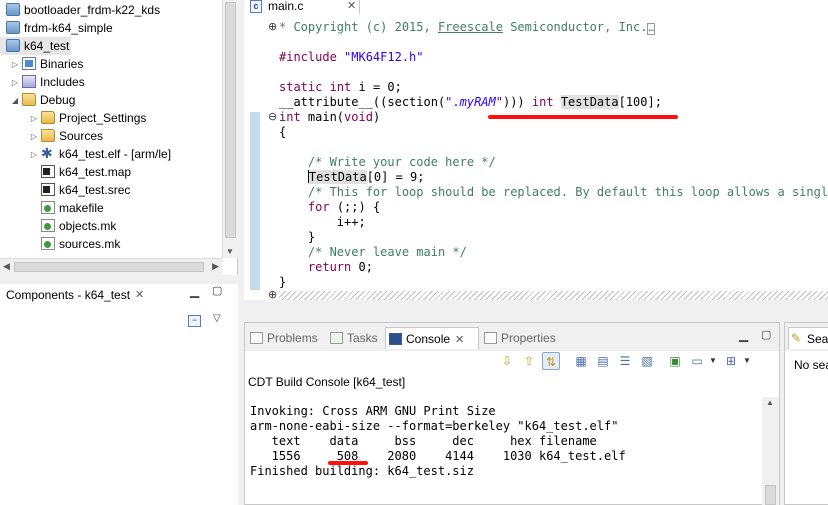  I want to click on explorer-vertical-scrollbar: ▼, so click(230, 129).